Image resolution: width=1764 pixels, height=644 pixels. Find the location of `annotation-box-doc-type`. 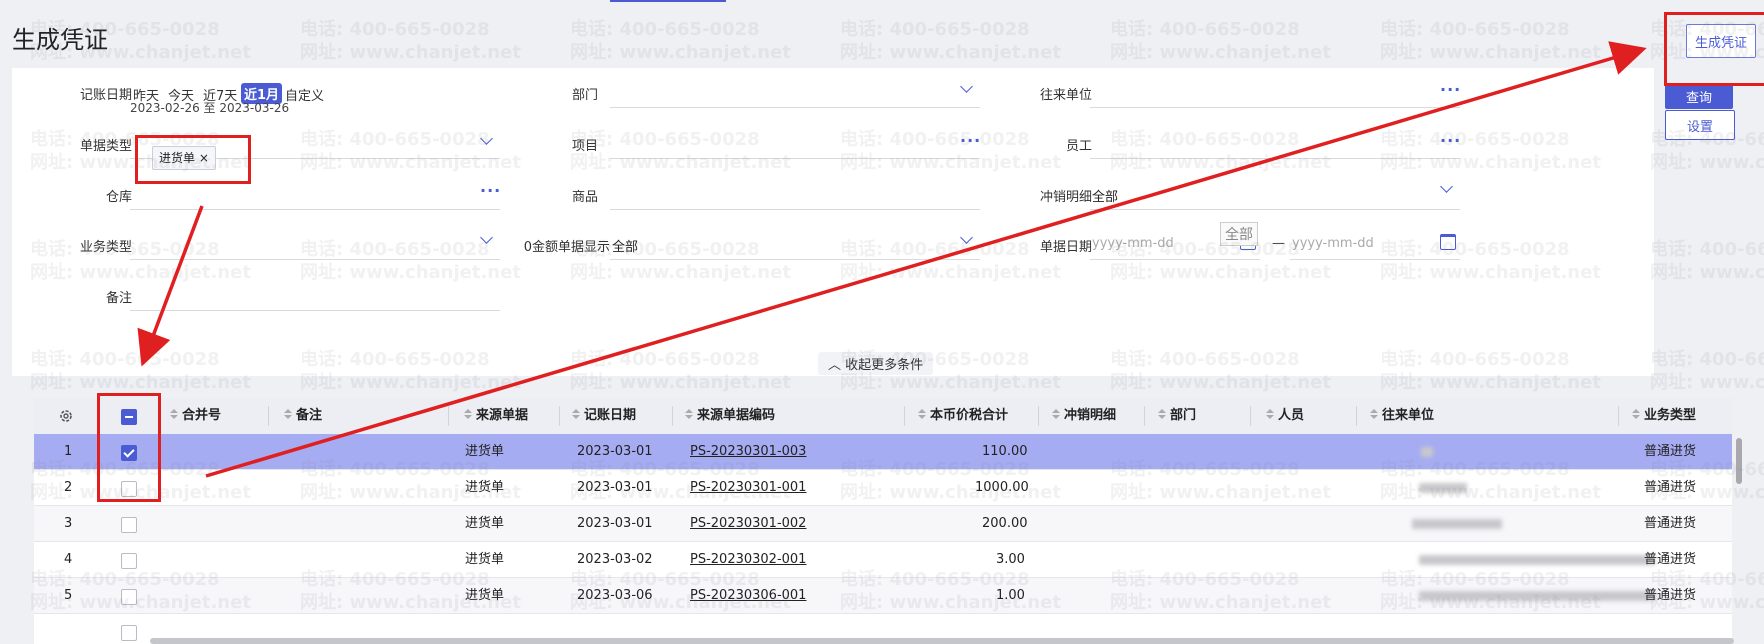

annotation-box-doc-type is located at coordinates (193, 159).